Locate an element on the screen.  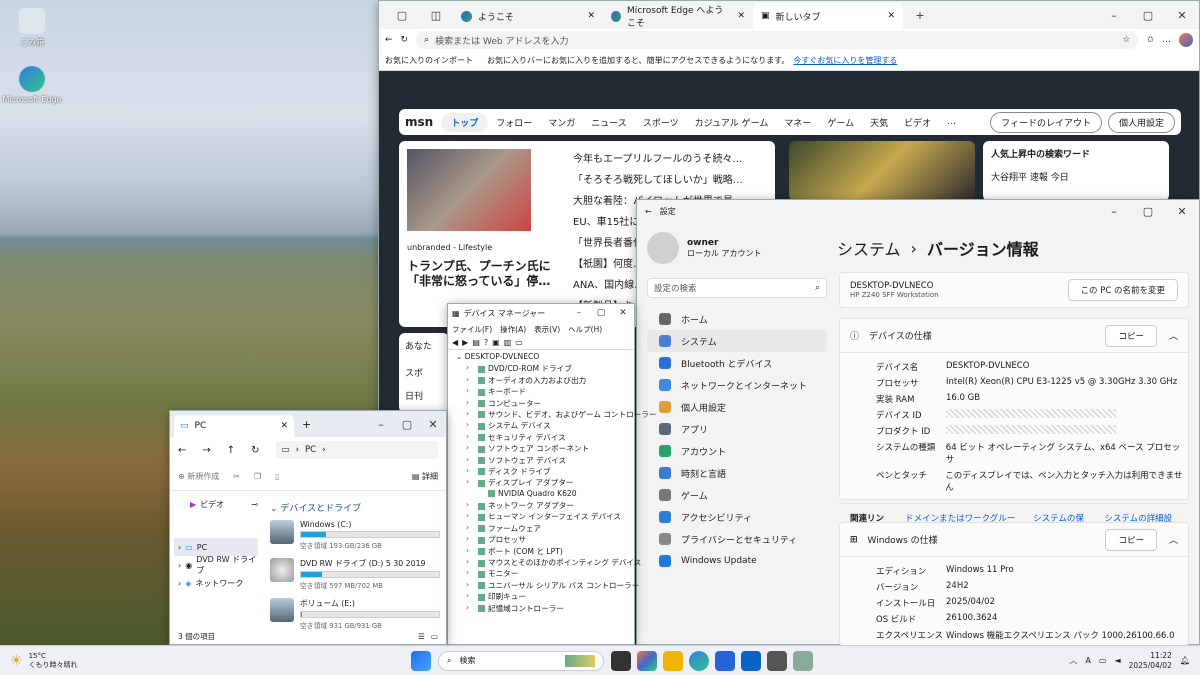
weather-widget: ☀ 15°C くもり時々晴れ is located at coordinates (100, 661).